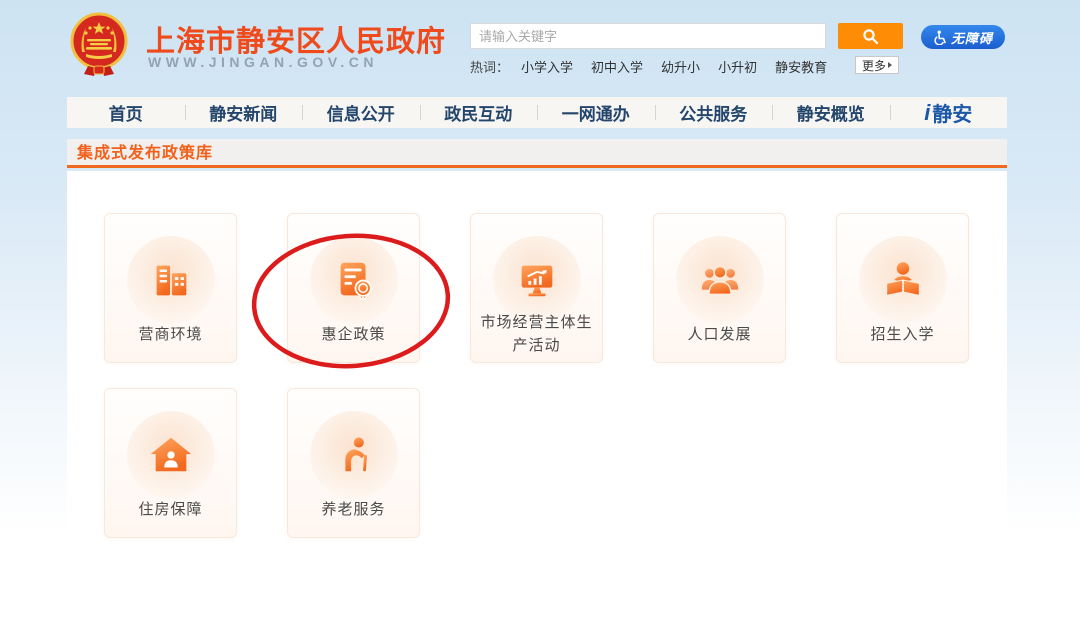 The image size is (1080, 628). I want to click on hot-word-link: 静安教育, so click(801, 66).